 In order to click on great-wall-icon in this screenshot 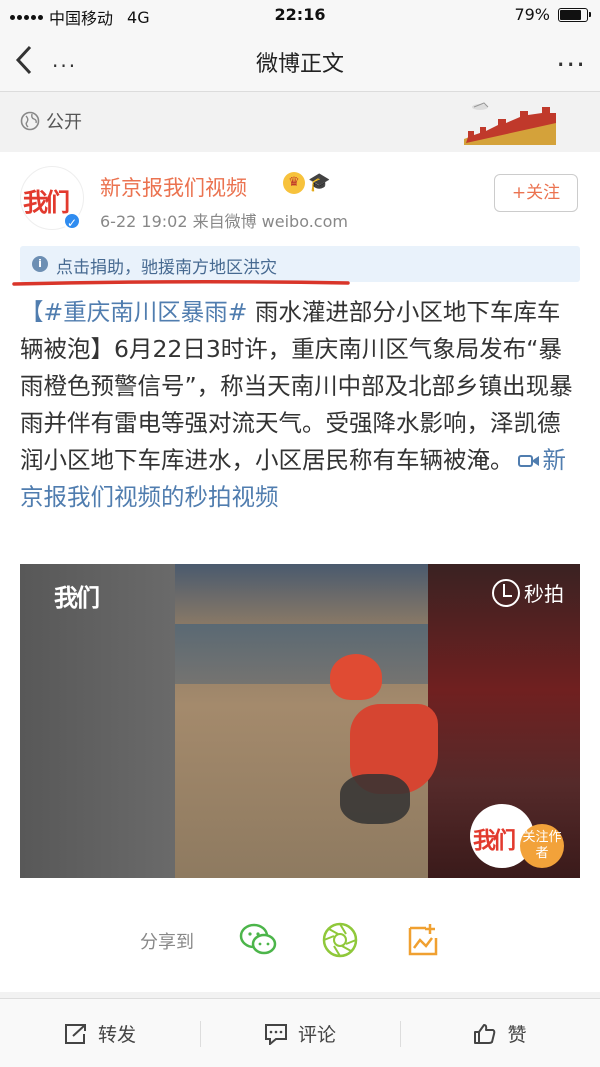, I will do `click(510, 123)`.